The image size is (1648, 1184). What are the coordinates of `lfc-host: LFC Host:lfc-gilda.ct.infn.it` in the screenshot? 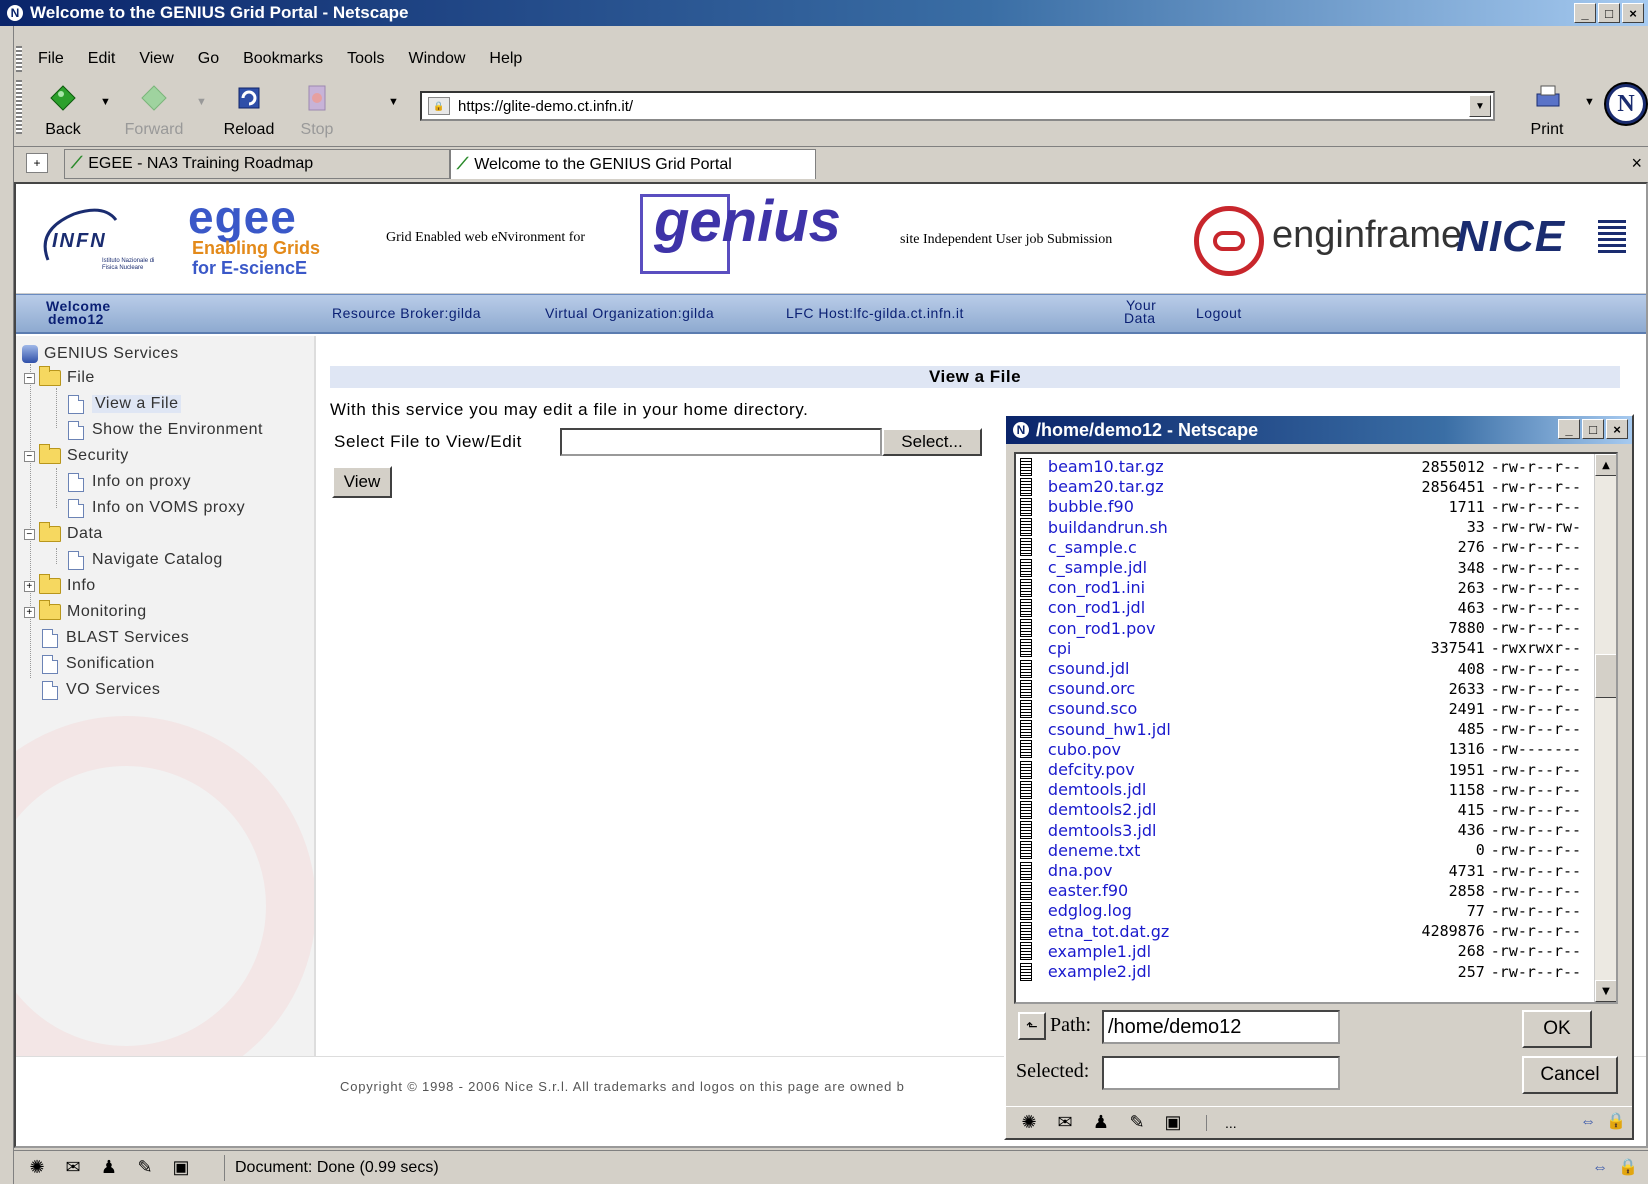 It's located at (875, 313).